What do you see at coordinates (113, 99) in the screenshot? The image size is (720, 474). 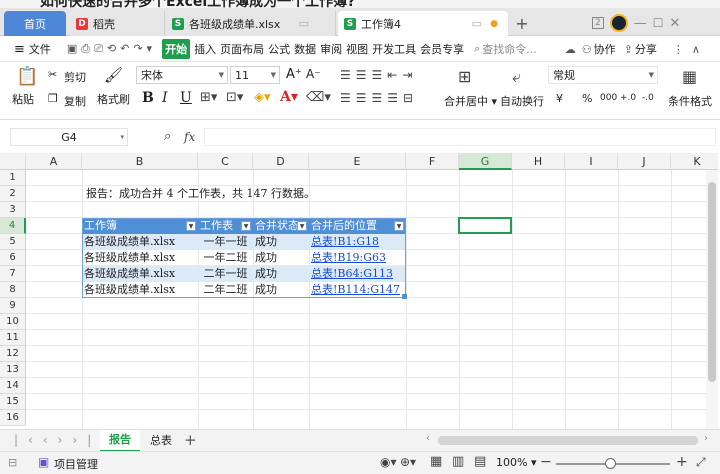 I see `format-painter-button: 格式刷` at bounding box center [113, 99].